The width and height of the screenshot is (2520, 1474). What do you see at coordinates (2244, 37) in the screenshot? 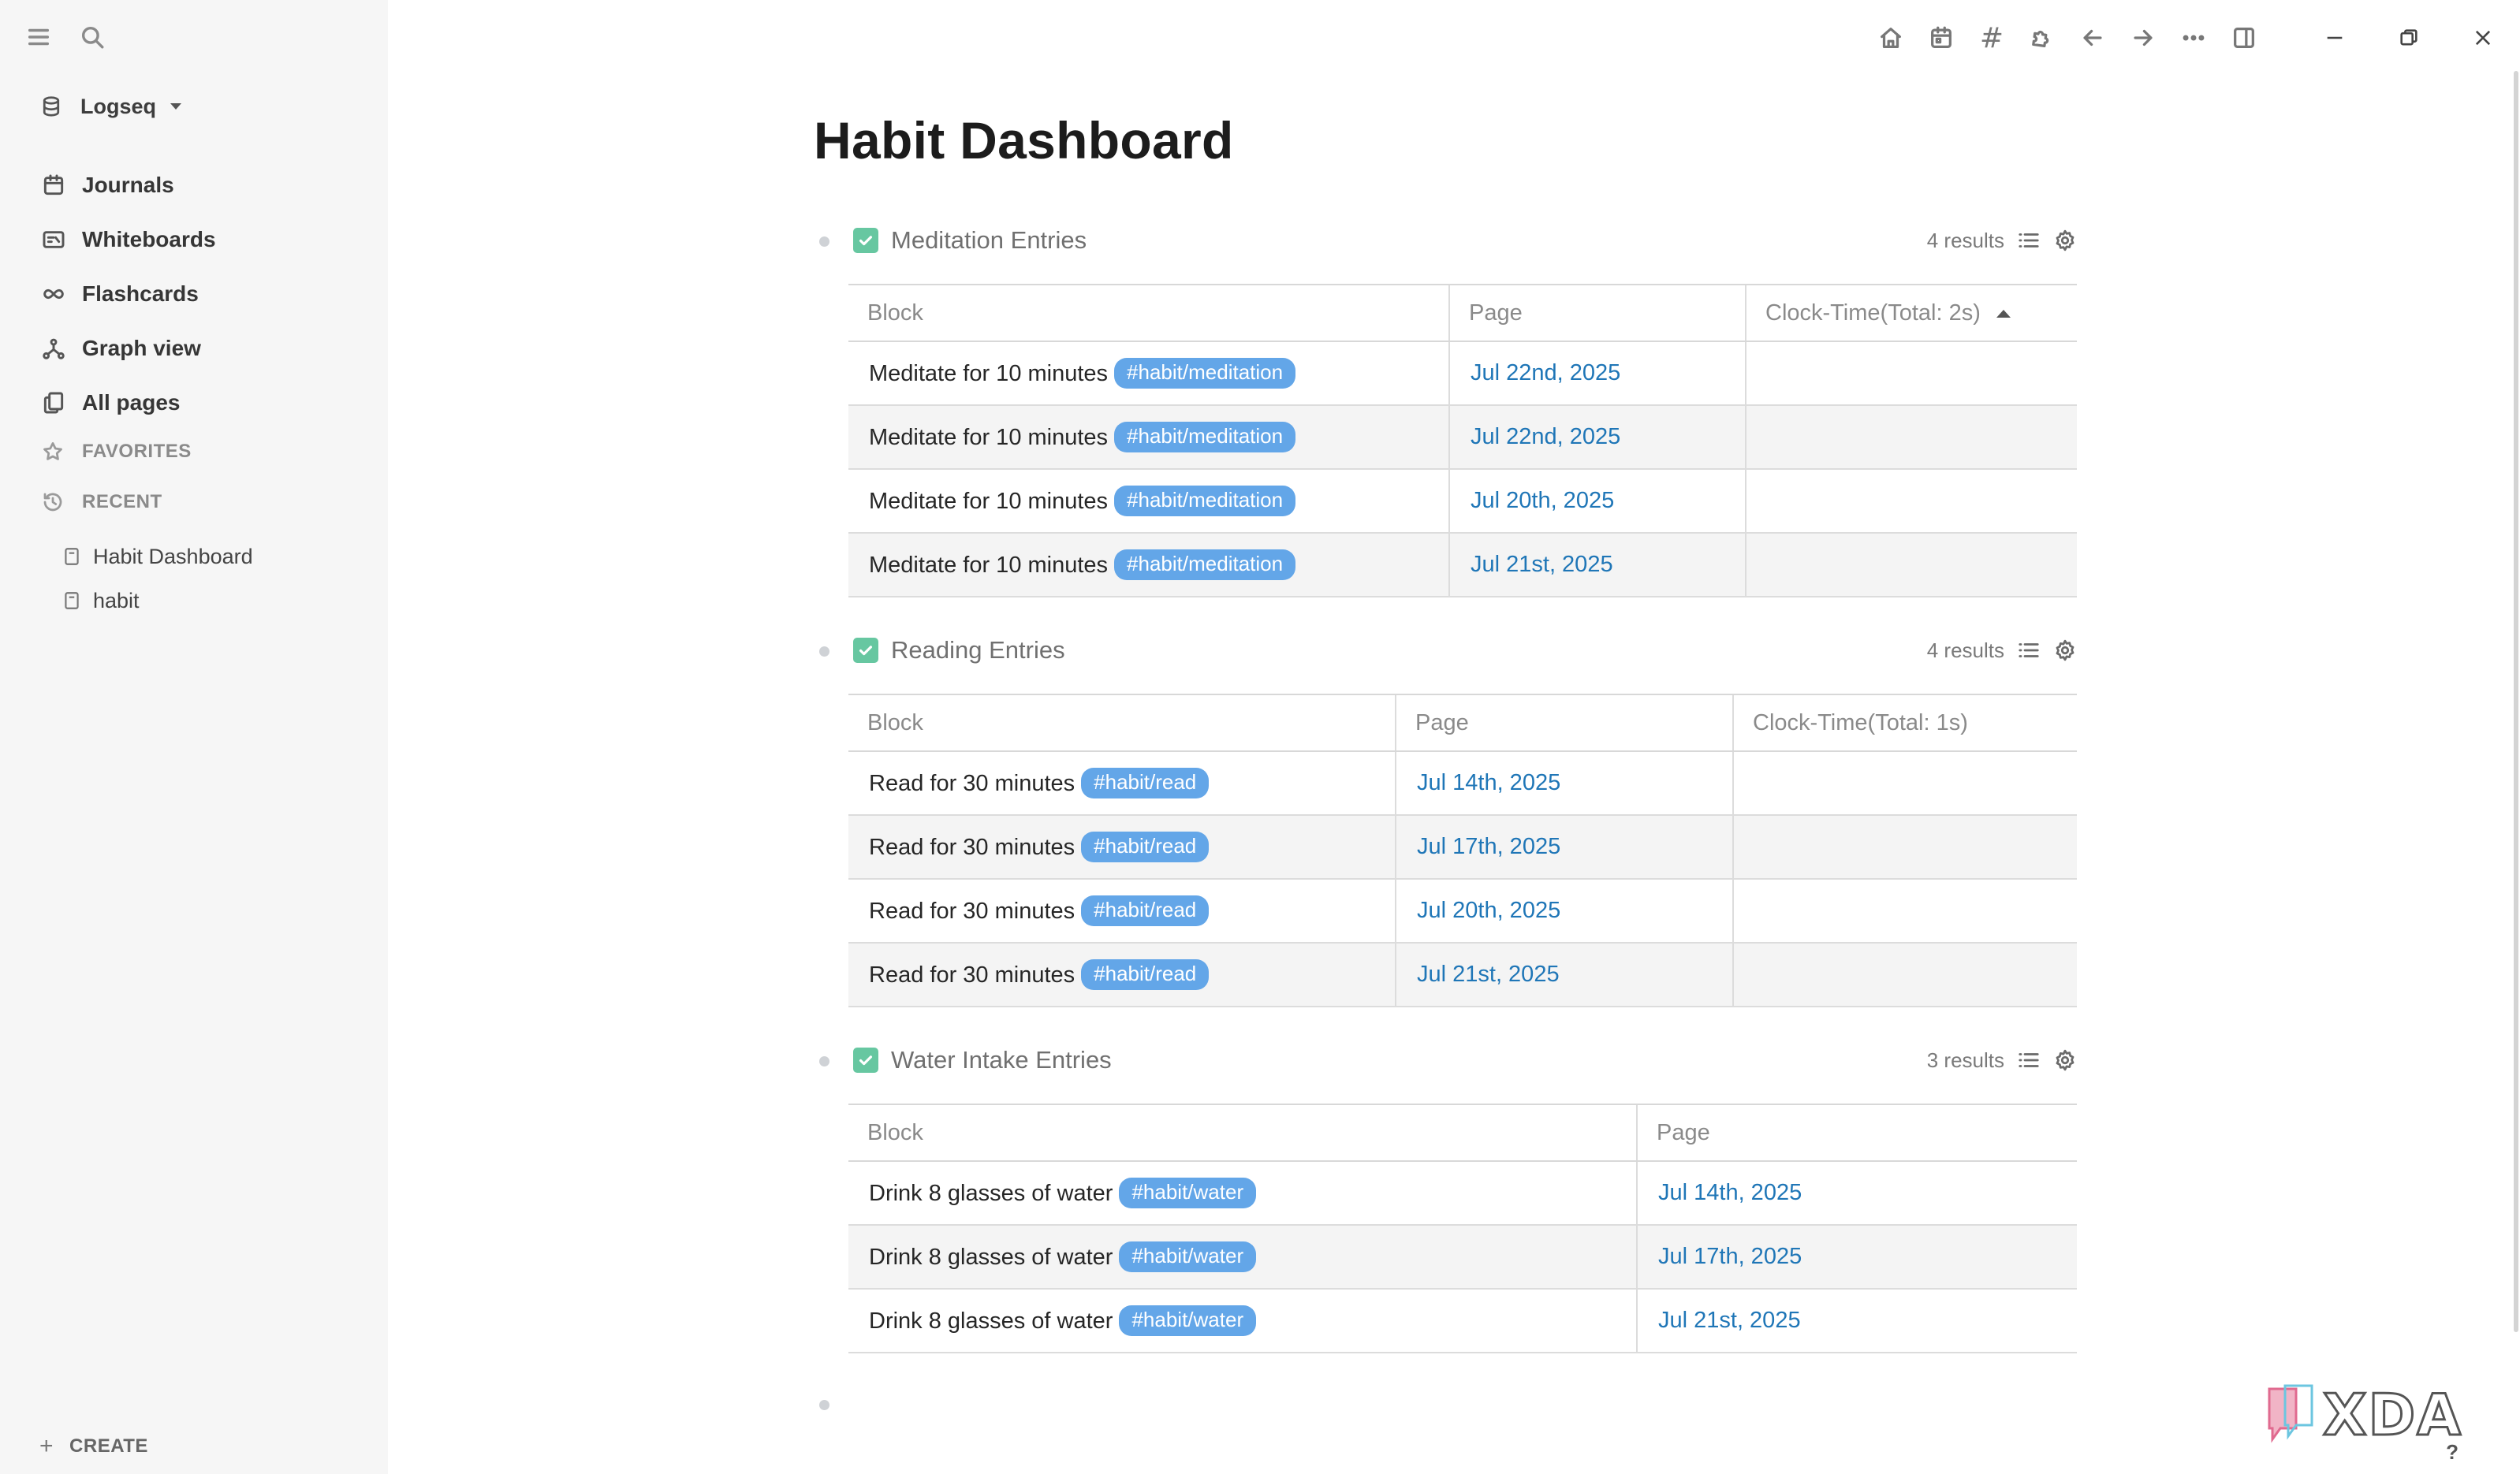
I see `sidebar-toggle-icon` at bounding box center [2244, 37].